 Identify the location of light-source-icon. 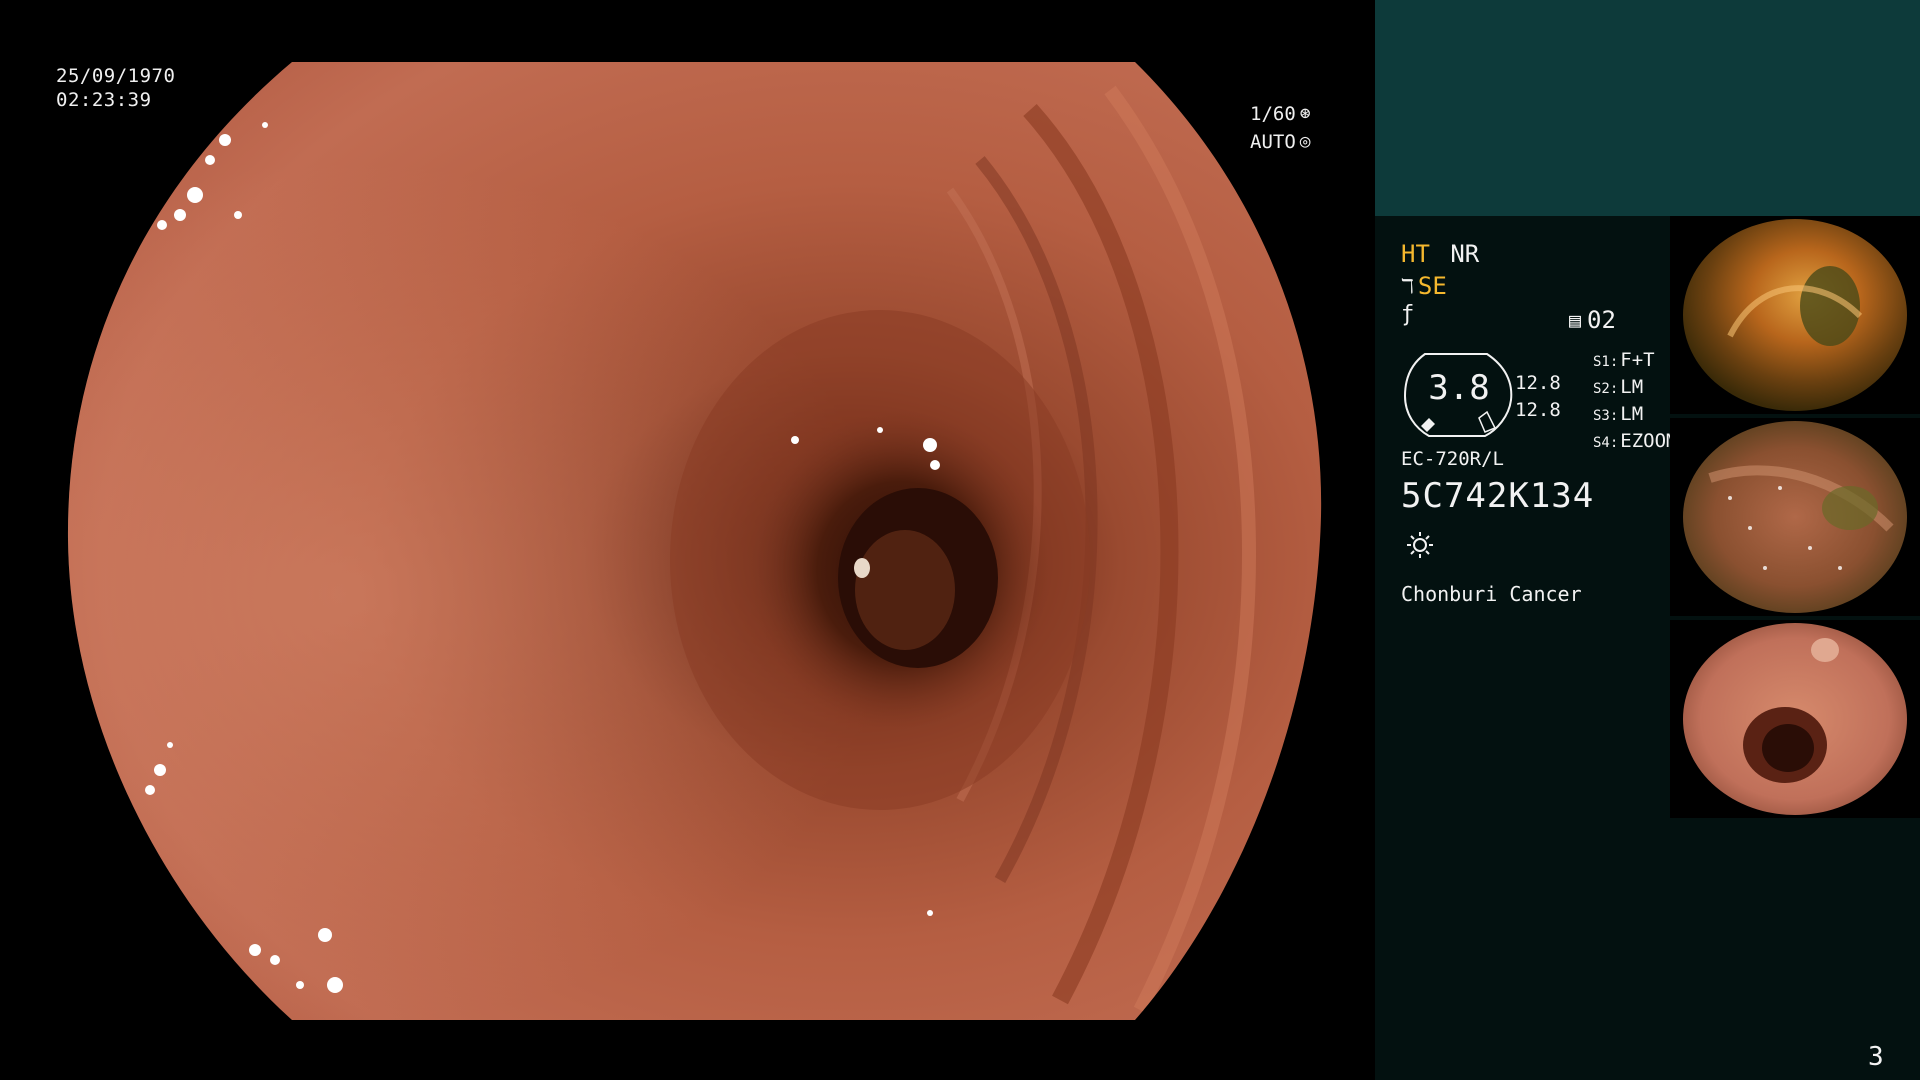
(1420, 545).